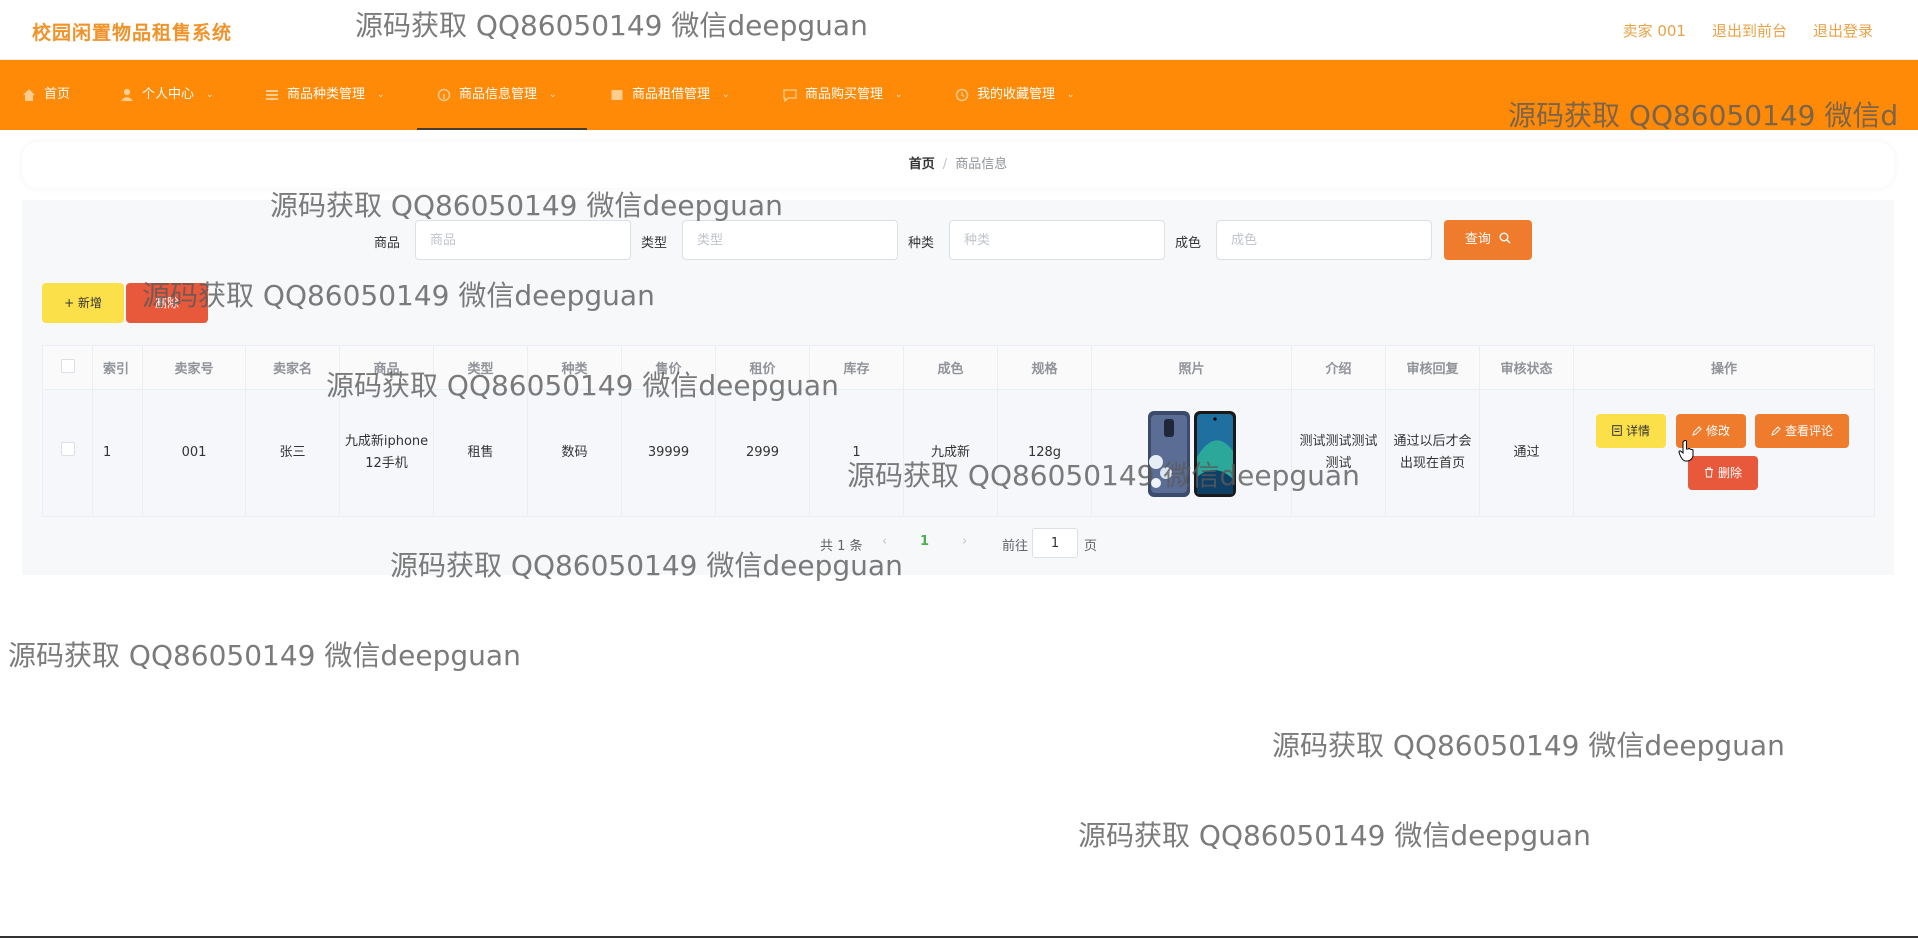 This screenshot has width=1918, height=938. I want to click on review-status-cell: 通过, so click(1526, 453).